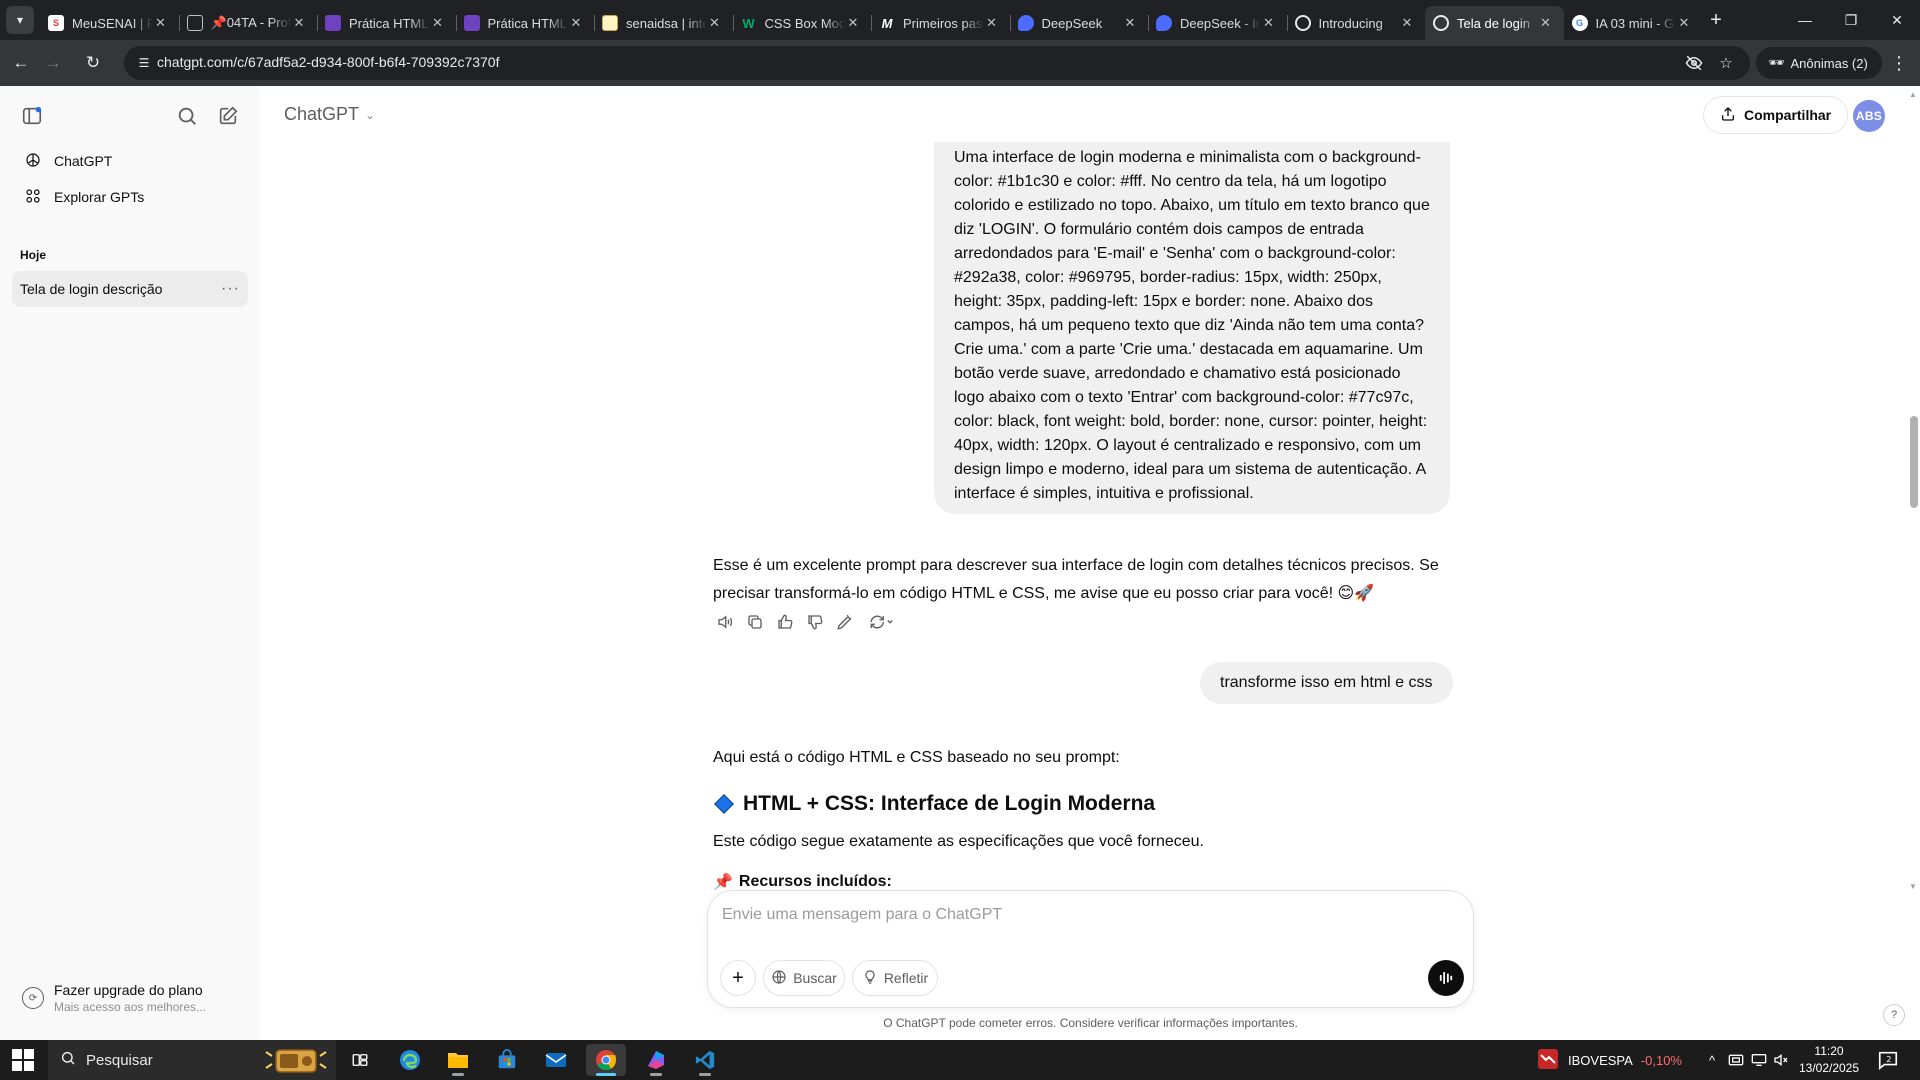 This screenshot has width=1920, height=1080. What do you see at coordinates (802, 23) in the screenshot?
I see `browser-tab: W CSS Box Model ✕` at bounding box center [802, 23].